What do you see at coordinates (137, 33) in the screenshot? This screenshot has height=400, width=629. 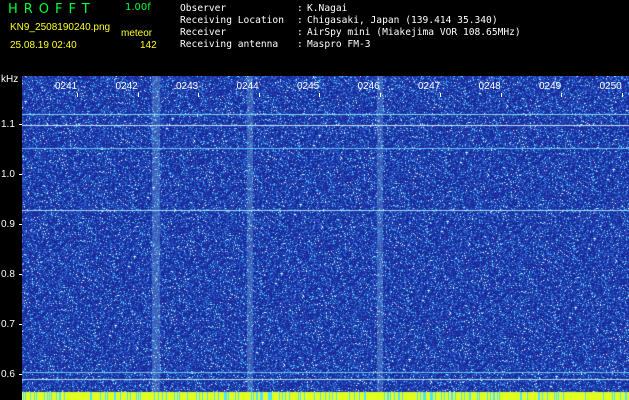 I see `mode-label: meteor` at bounding box center [137, 33].